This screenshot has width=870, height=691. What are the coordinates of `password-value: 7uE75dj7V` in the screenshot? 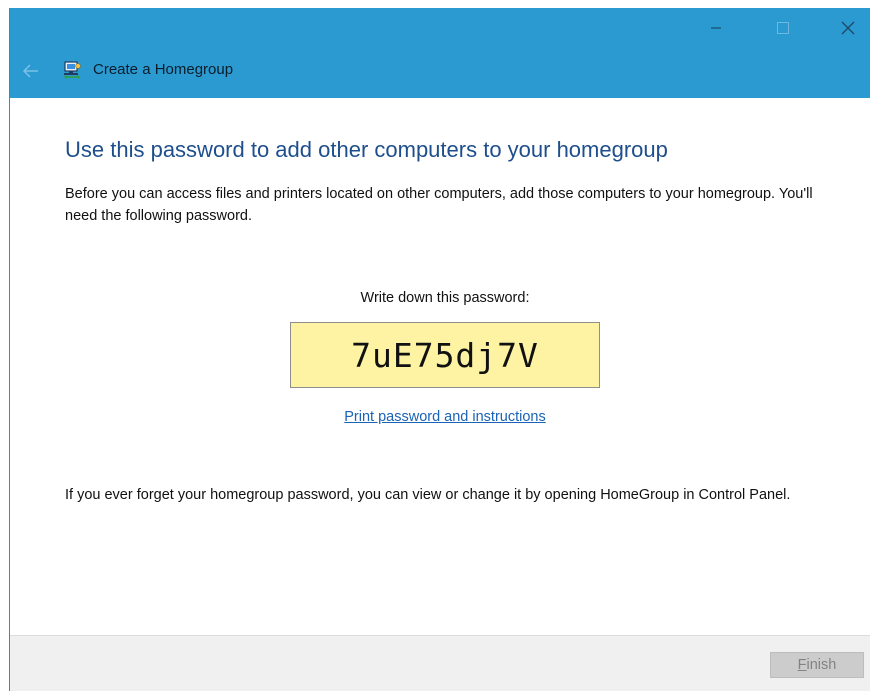 It's located at (445, 355).